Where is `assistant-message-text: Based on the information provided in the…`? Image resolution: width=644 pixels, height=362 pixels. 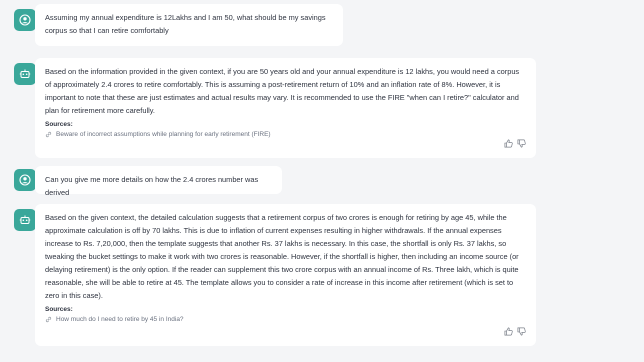 assistant-message-text: Based on the information provided in the… is located at coordinates (282, 91).